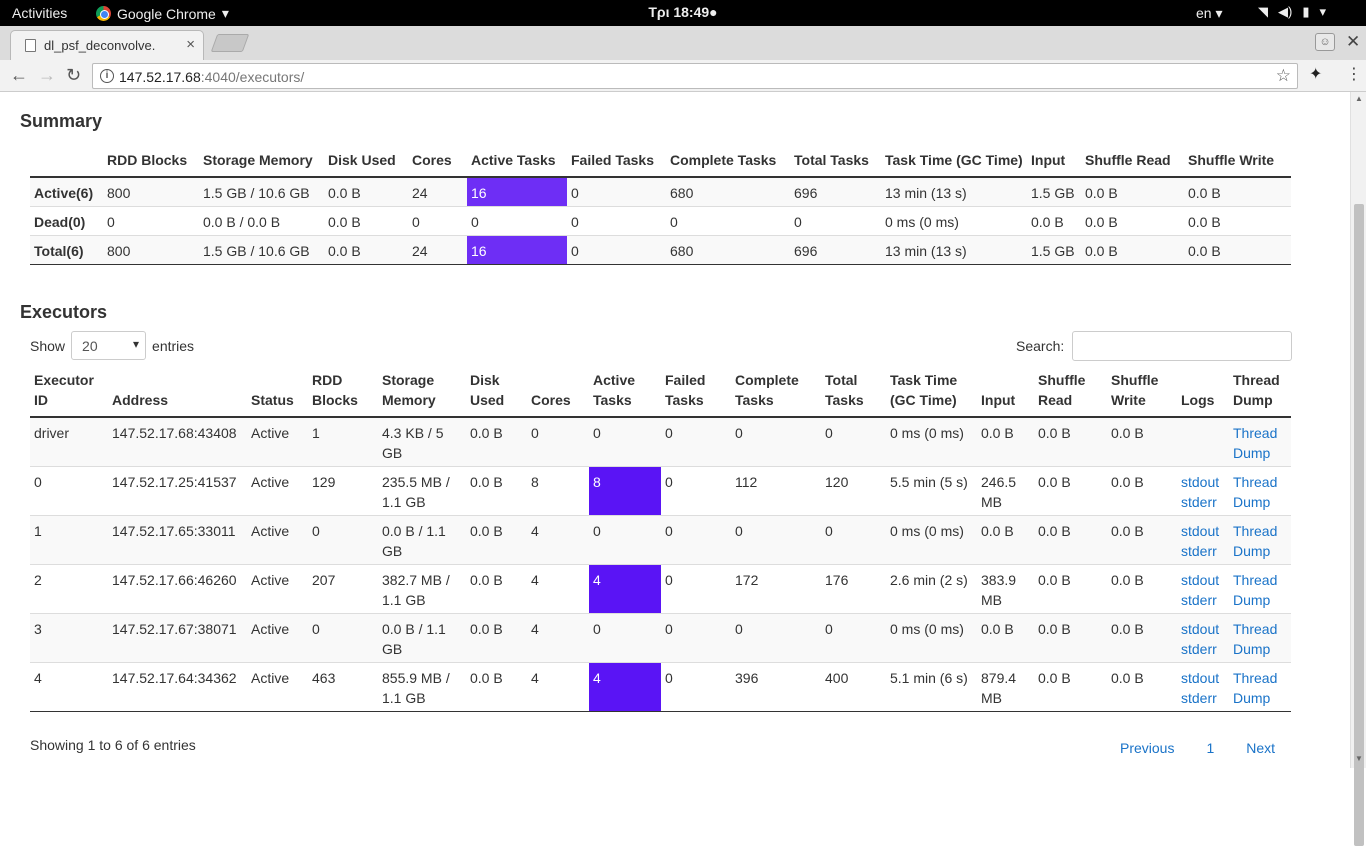 The image size is (1366, 846). Describe the element at coordinates (422, 394) in the screenshot. I see `executor-column-header: Storage Memory` at that location.